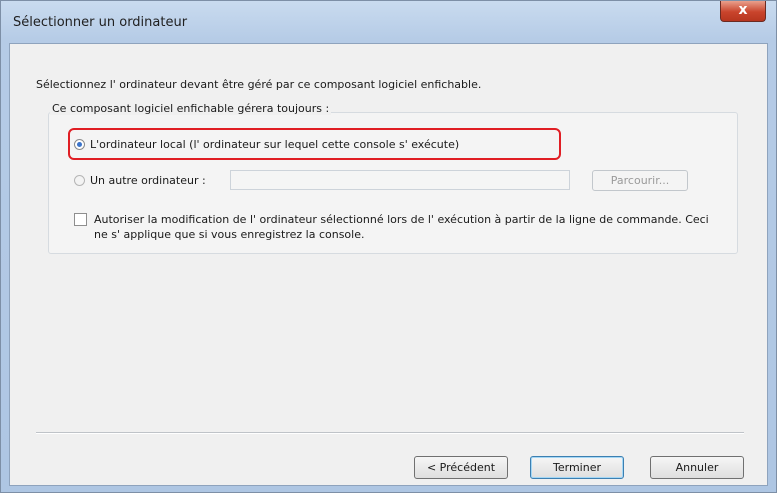 Image resolution: width=779 pixels, height=495 pixels. I want to click on title-bar: Sélectionner un ordinateur x, so click(388, 22).